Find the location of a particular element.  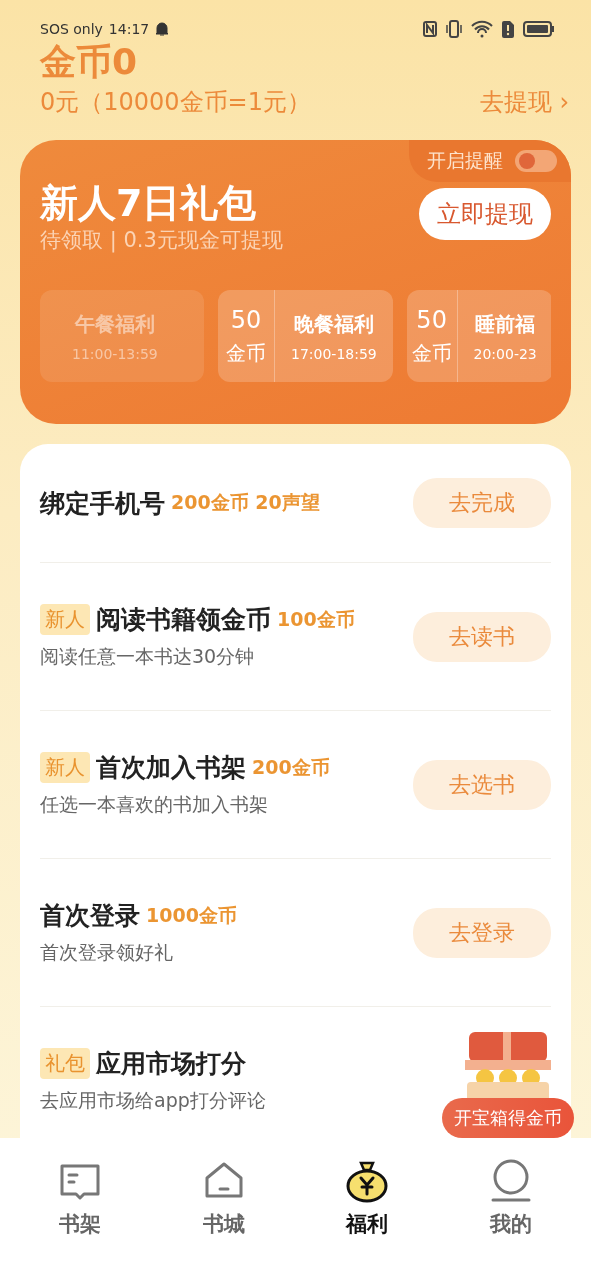

reward-slot: 50 金币 睡前福 20:00-23 is located at coordinates (478, 336).